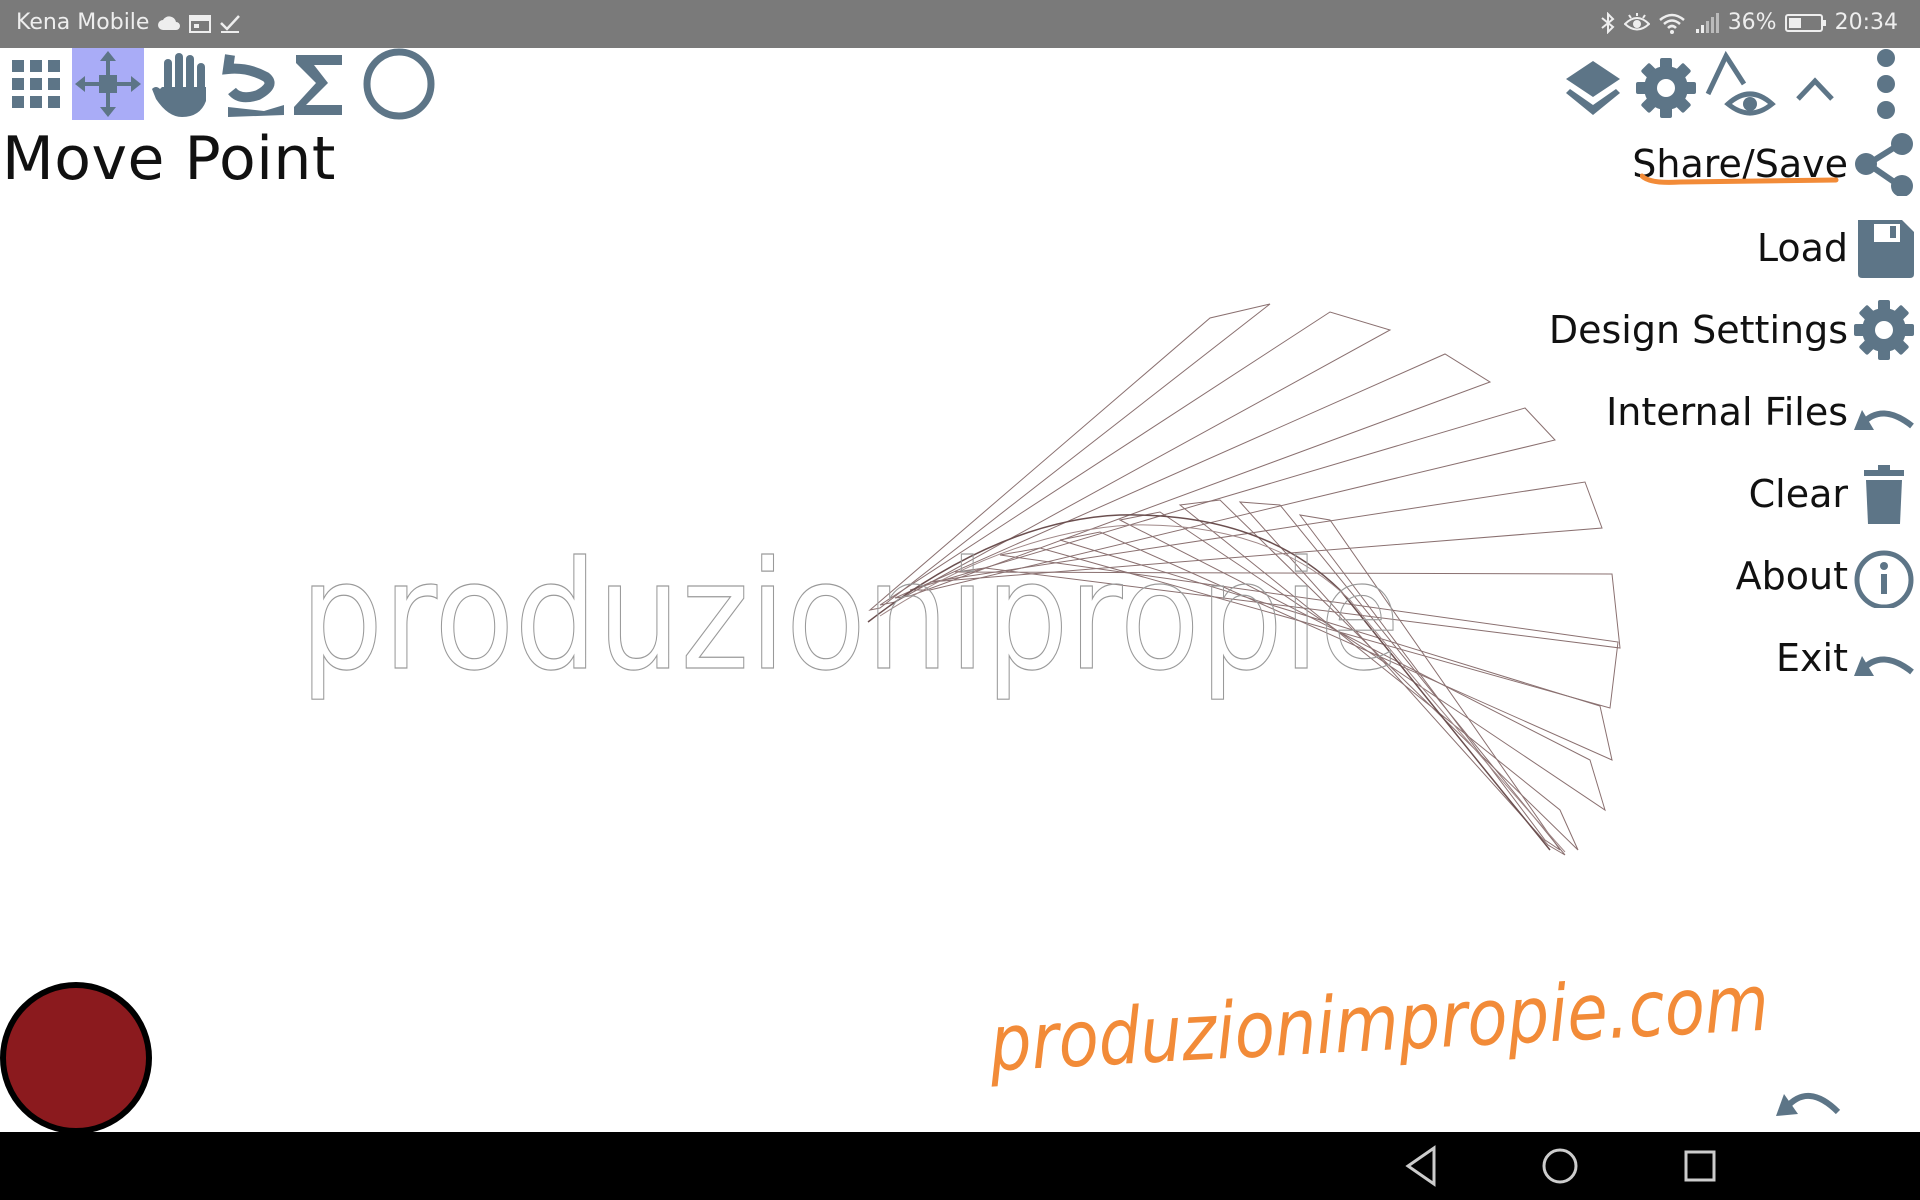  What do you see at coordinates (960, 1166) in the screenshot?
I see `android-nav-bar` at bounding box center [960, 1166].